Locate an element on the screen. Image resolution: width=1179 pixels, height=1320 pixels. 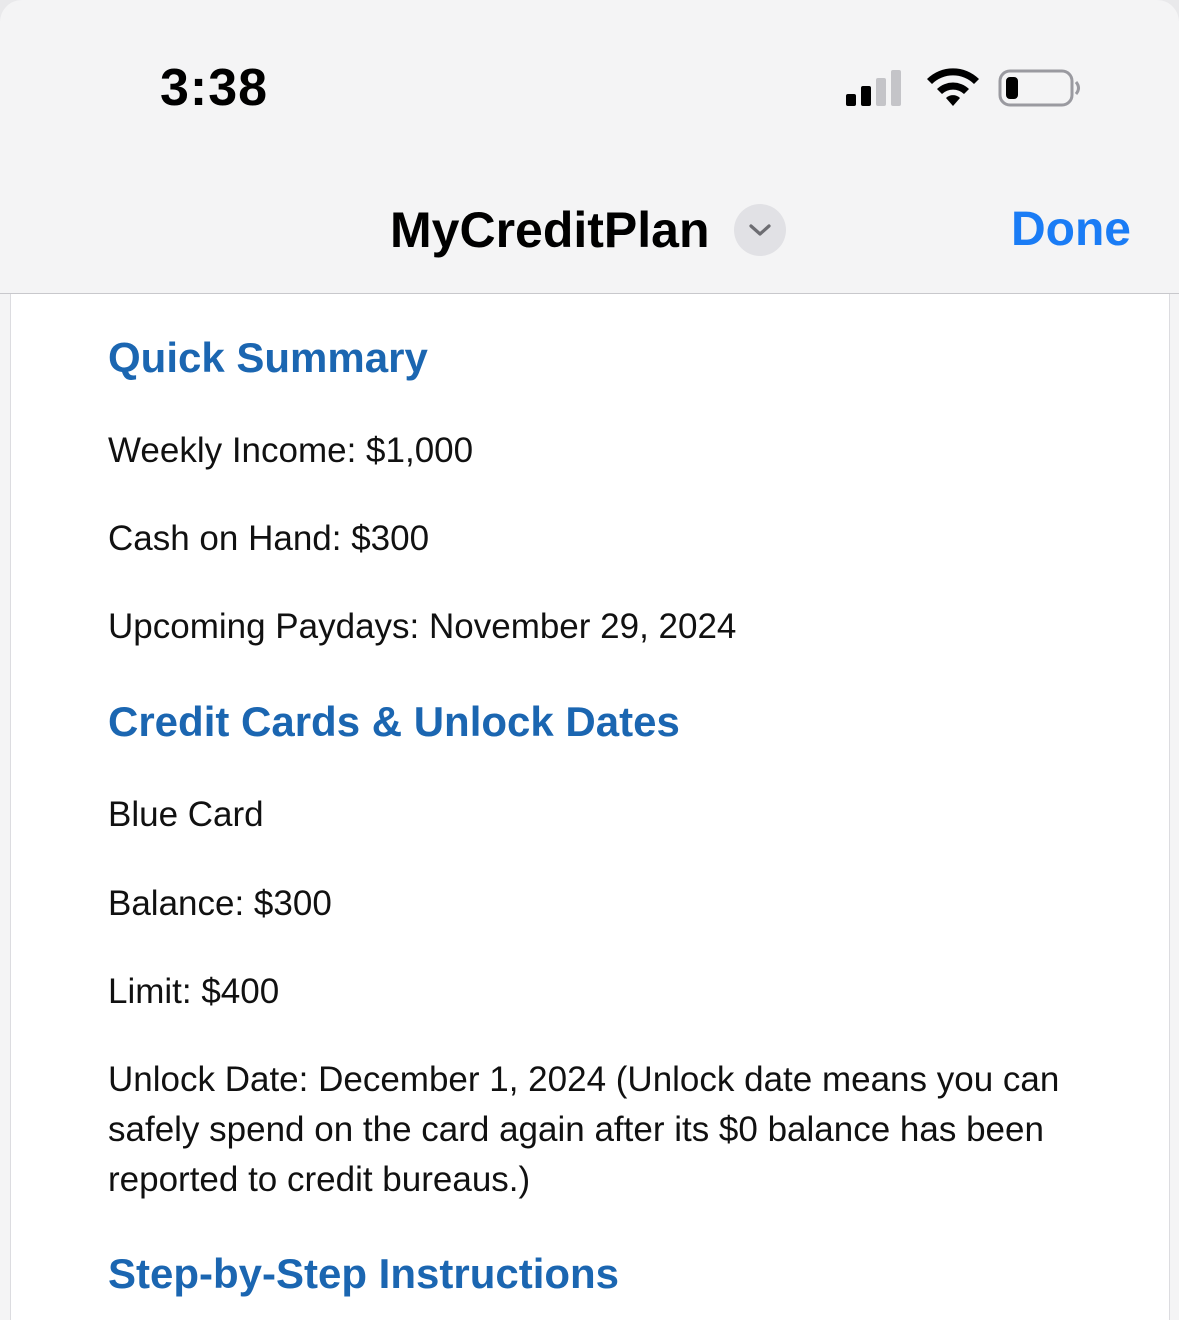
card-name-text: Blue Card is located at coordinates (186, 814).